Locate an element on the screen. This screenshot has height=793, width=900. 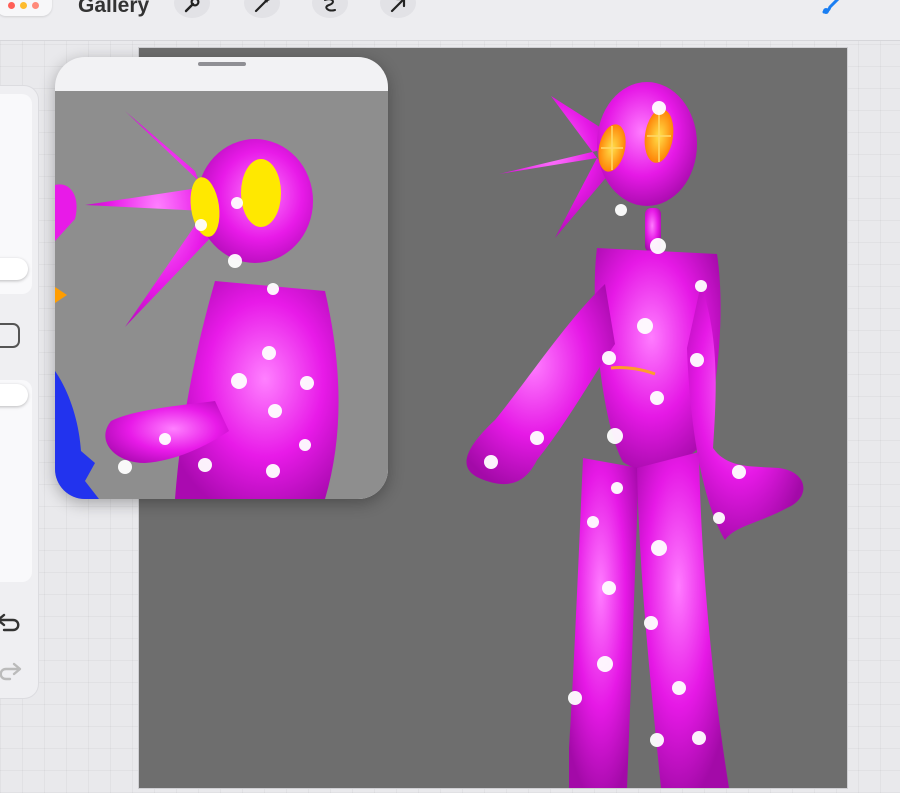
gallery-button: Gallery is located at coordinates (113, 9).